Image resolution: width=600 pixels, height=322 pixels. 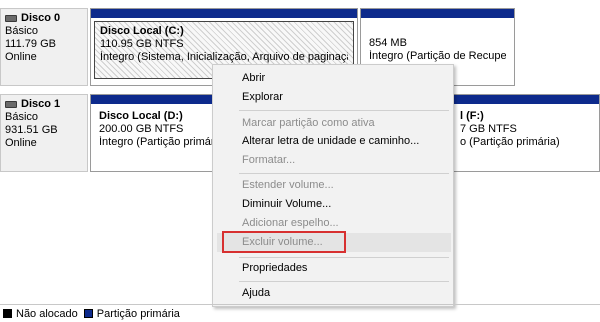 What do you see at coordinates (437, 56) in the screenshot?
I see `partition-recovery-status: Íntegro (Partição de Recuperaçã` at bounding box center [437, 56].